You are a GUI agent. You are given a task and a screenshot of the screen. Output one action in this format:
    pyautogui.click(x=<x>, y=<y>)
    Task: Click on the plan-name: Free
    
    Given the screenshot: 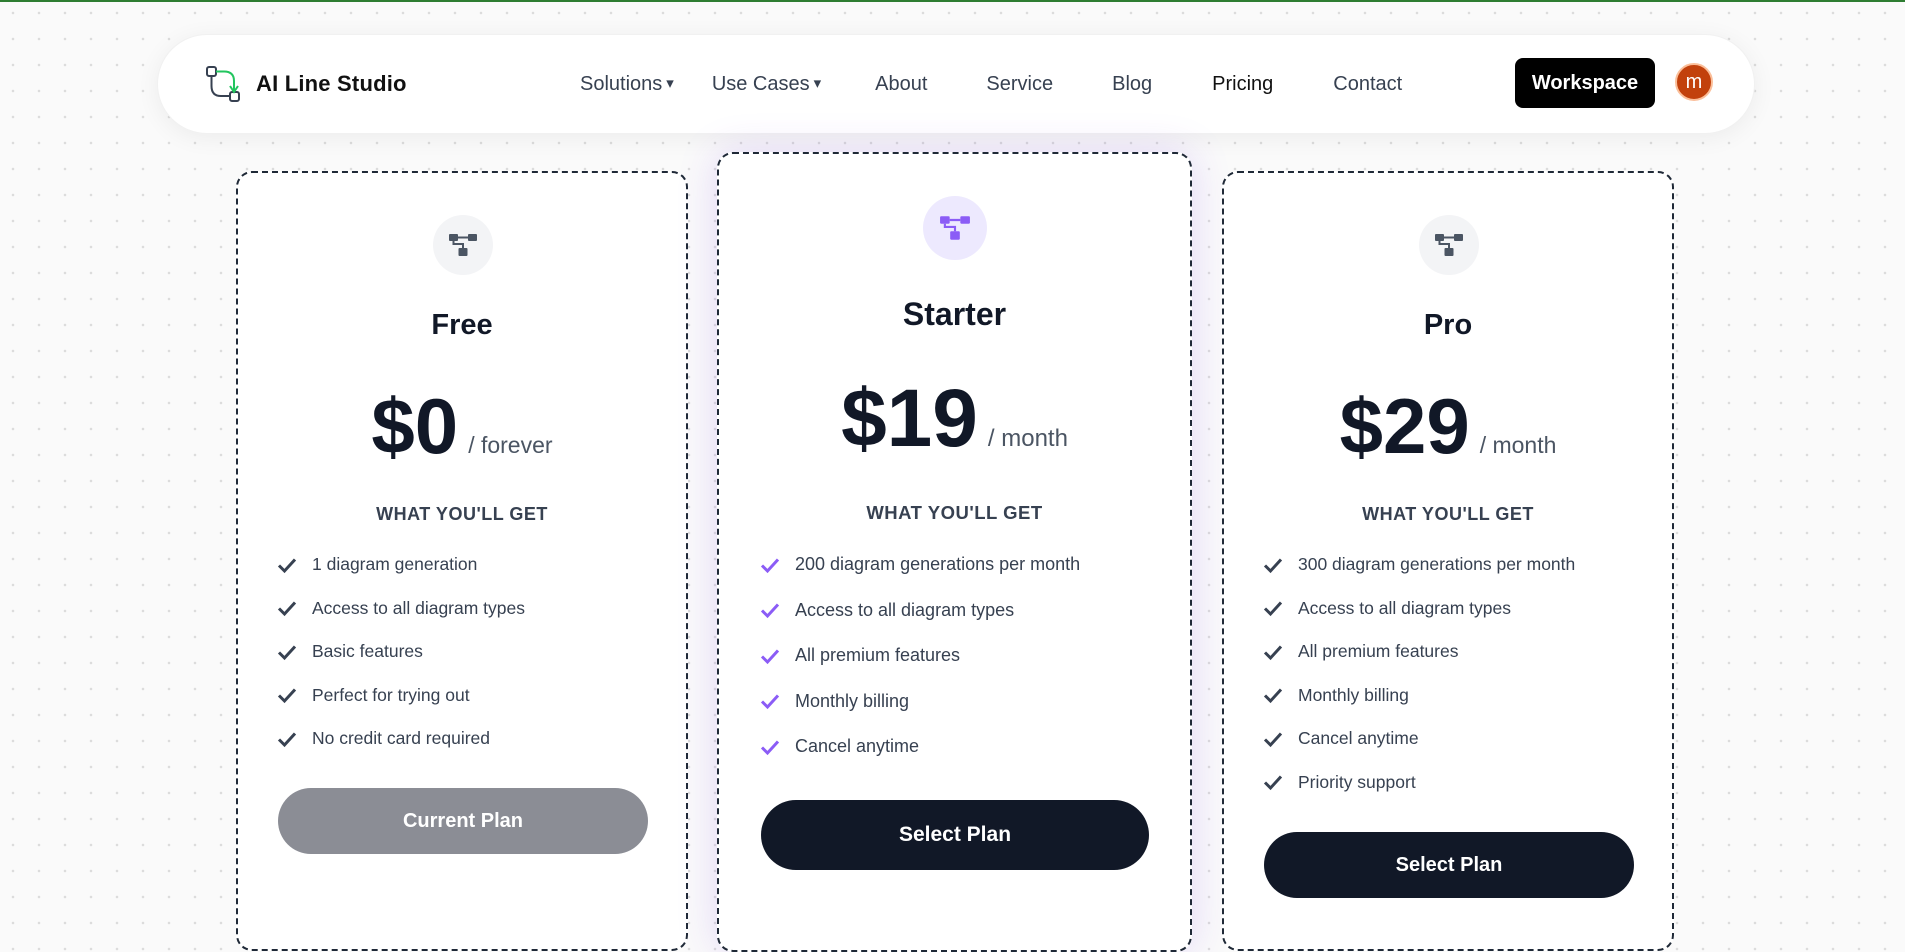 What is the action you would take?
    pyautogui.click(x=462, y=325)
    